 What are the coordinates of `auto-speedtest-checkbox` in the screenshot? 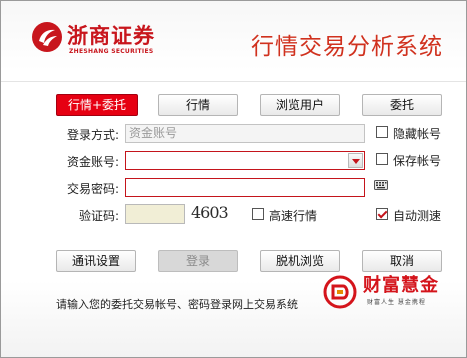 It's located at (382, 214).